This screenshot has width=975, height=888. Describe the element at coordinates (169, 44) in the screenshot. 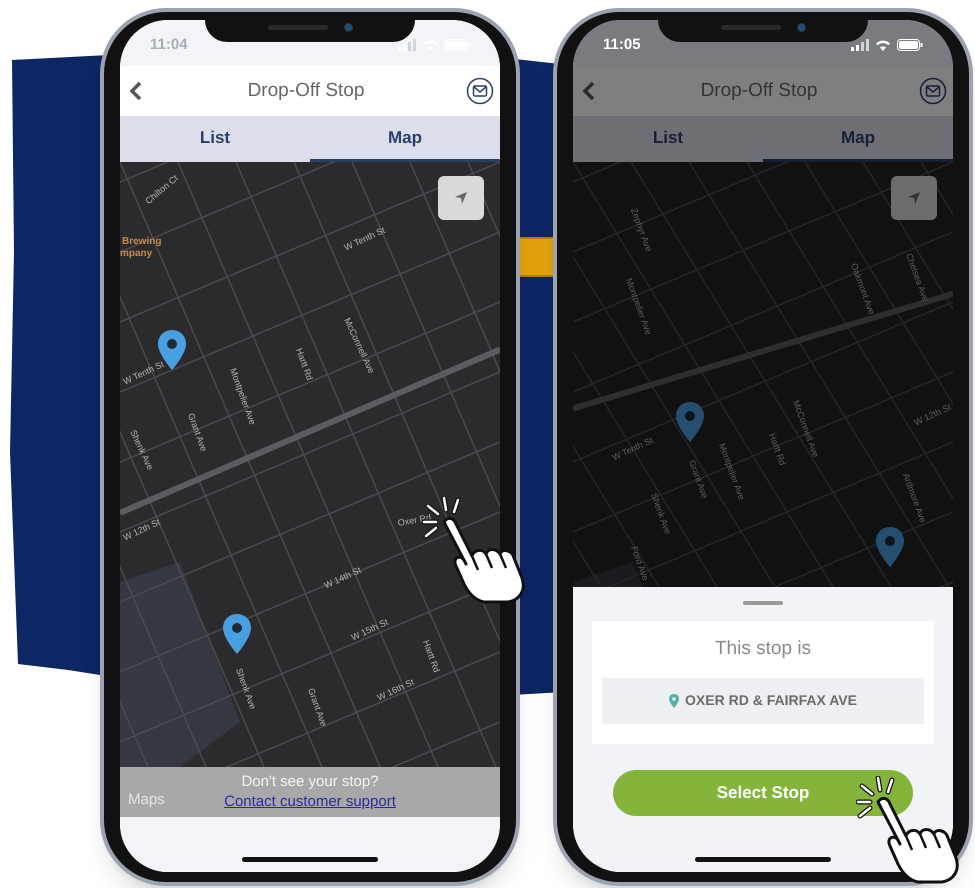

I see `status-time: 11:04` at that location.